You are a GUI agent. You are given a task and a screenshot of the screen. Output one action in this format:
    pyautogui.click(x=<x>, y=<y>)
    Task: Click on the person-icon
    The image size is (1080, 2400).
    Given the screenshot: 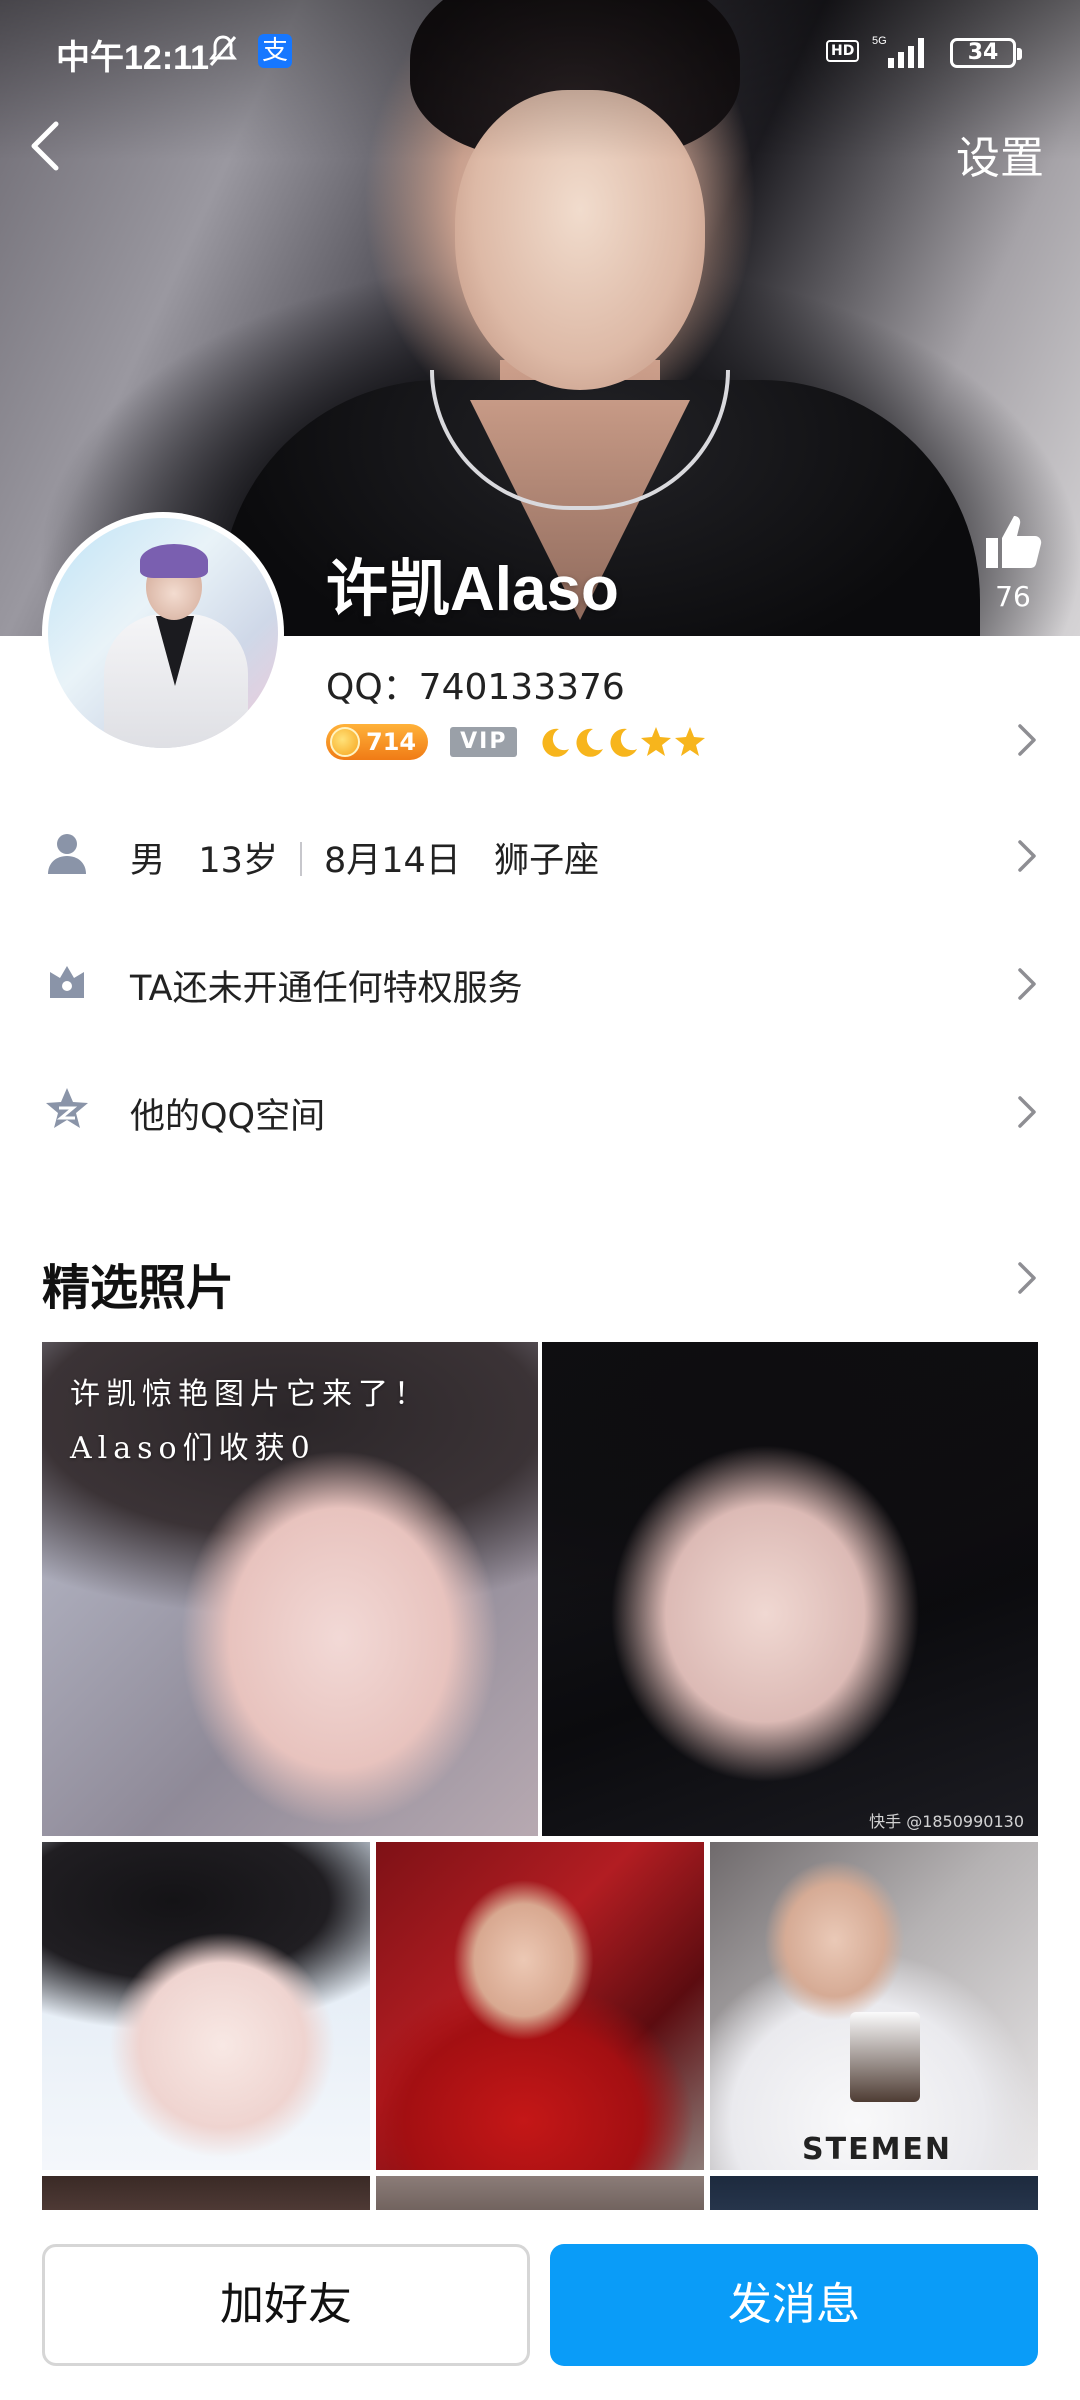 What is the action you would take?
    pyautogui.click(x=67, y=854)
    